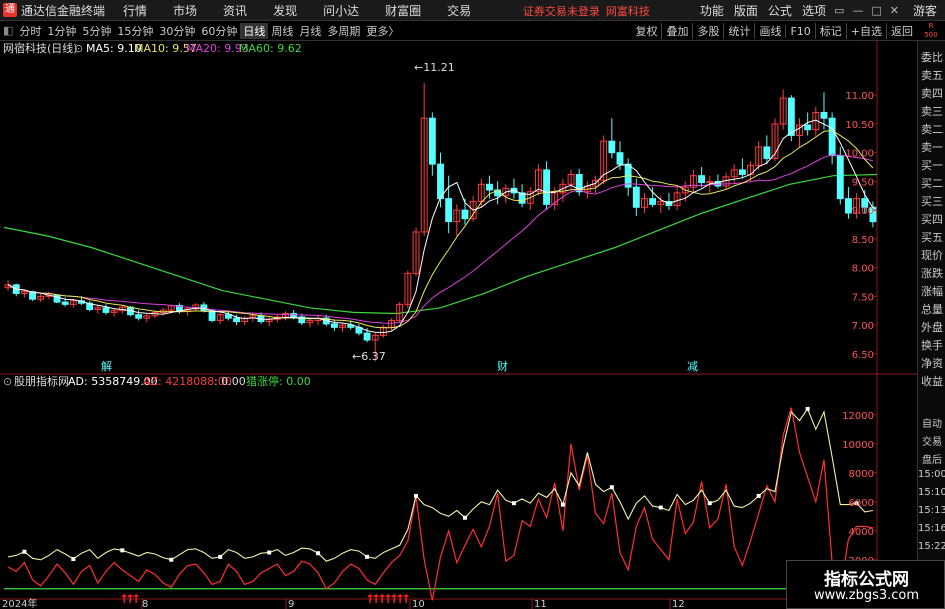 The image size is (945, 609). What do you see at coordinates (931, 422) in the screenshot?
I see `quote-panel-item: 自动` at bounding box center [931, 422].